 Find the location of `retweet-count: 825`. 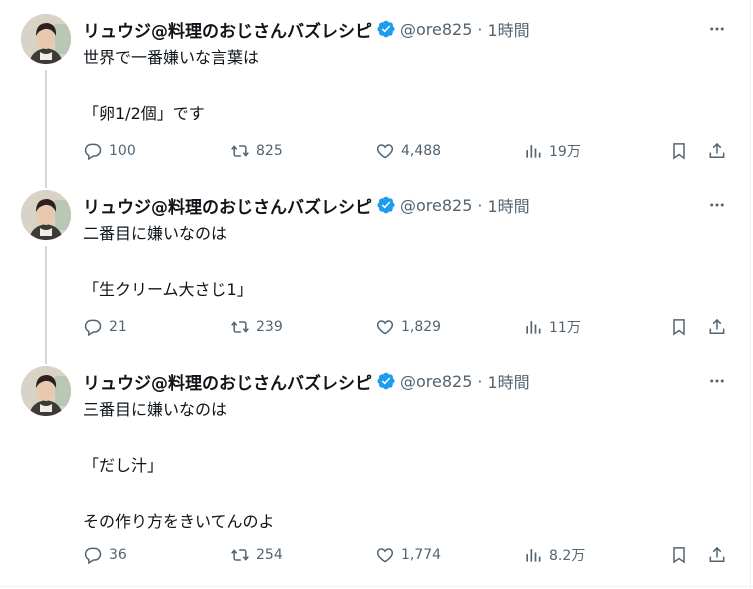

retweet-count: 825 is located at coordinates (269, 151).